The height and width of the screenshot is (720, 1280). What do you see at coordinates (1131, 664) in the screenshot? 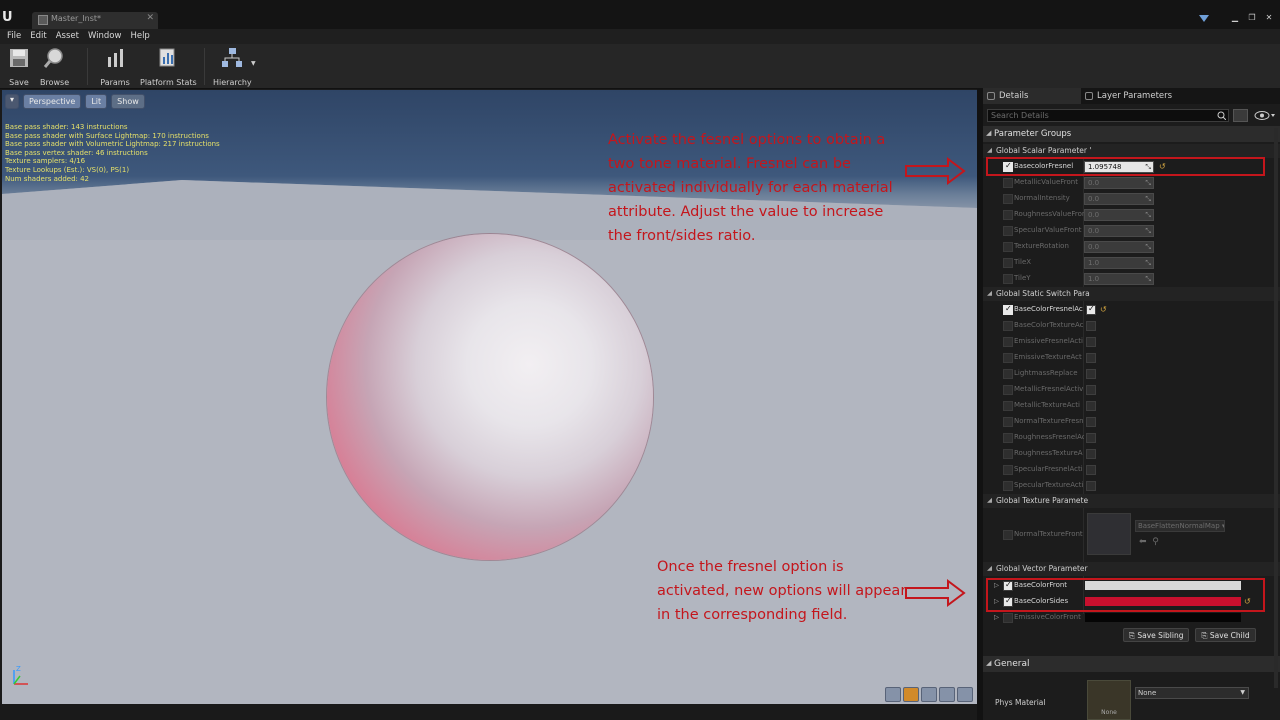
I see `general-header: ◢ General` at bounding box center [1131, 664].